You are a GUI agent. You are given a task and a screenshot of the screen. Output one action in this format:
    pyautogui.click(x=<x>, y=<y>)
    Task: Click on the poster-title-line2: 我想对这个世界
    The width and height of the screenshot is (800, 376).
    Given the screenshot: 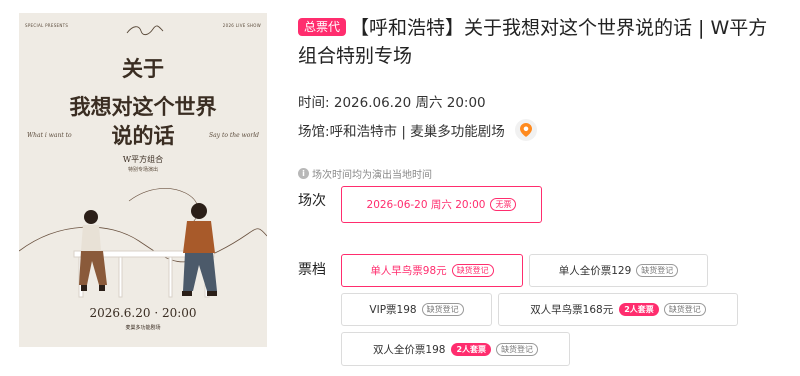 What is the action you would take?
    pyautogui.click(x=143, y=106)
    